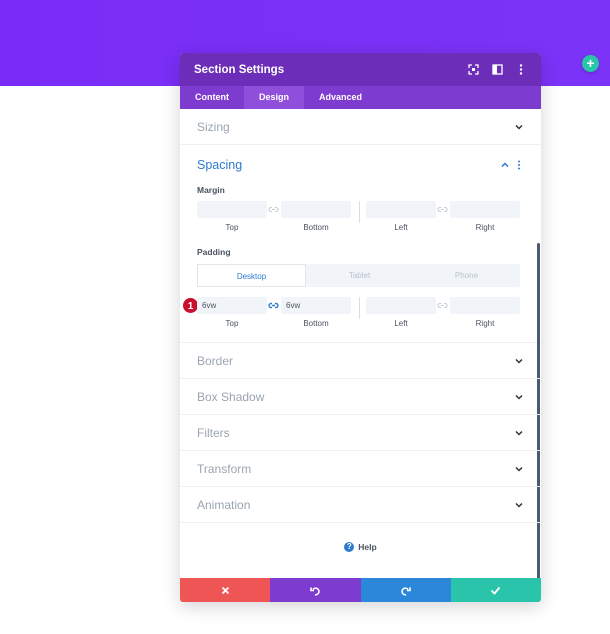 The height and width of the screenshot is (634, 610). Describe the element at coordinates (213, 126) in the screenshot. I see `section-label: Sizing` at that location.